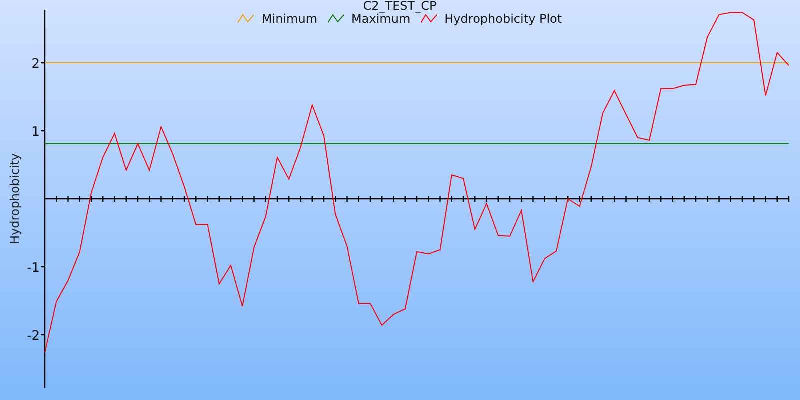 Image resolution: width=800 pixels, height=400 pixels. What do you see at coordinates (400, 6) in the screenshot?
I see `chart-title: C2_TEST_CP` at bounding box center [400, 6].